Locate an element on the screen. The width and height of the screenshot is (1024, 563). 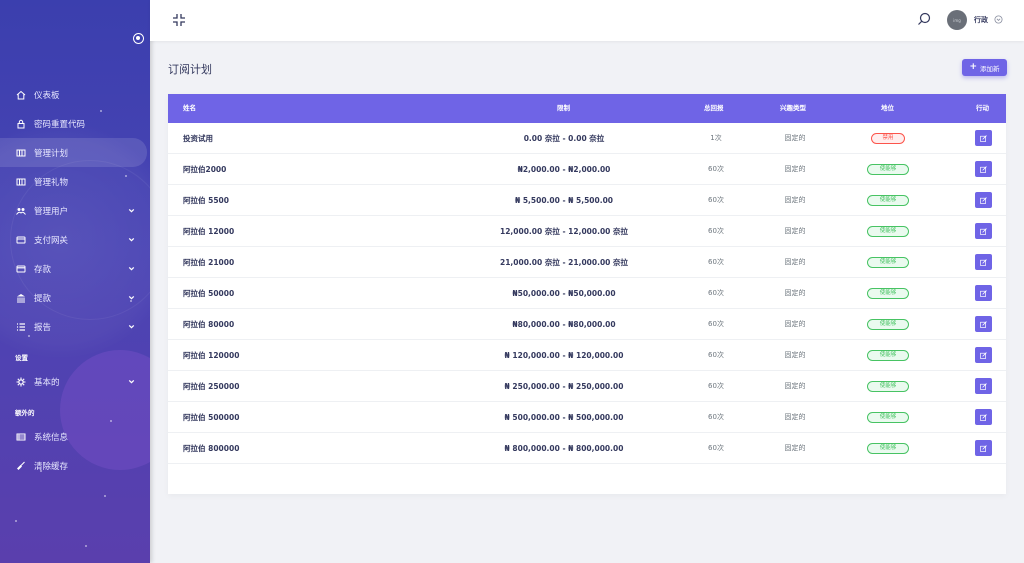
sidebar-item-3: 管理礼物 is located at coordinates (75, 181).